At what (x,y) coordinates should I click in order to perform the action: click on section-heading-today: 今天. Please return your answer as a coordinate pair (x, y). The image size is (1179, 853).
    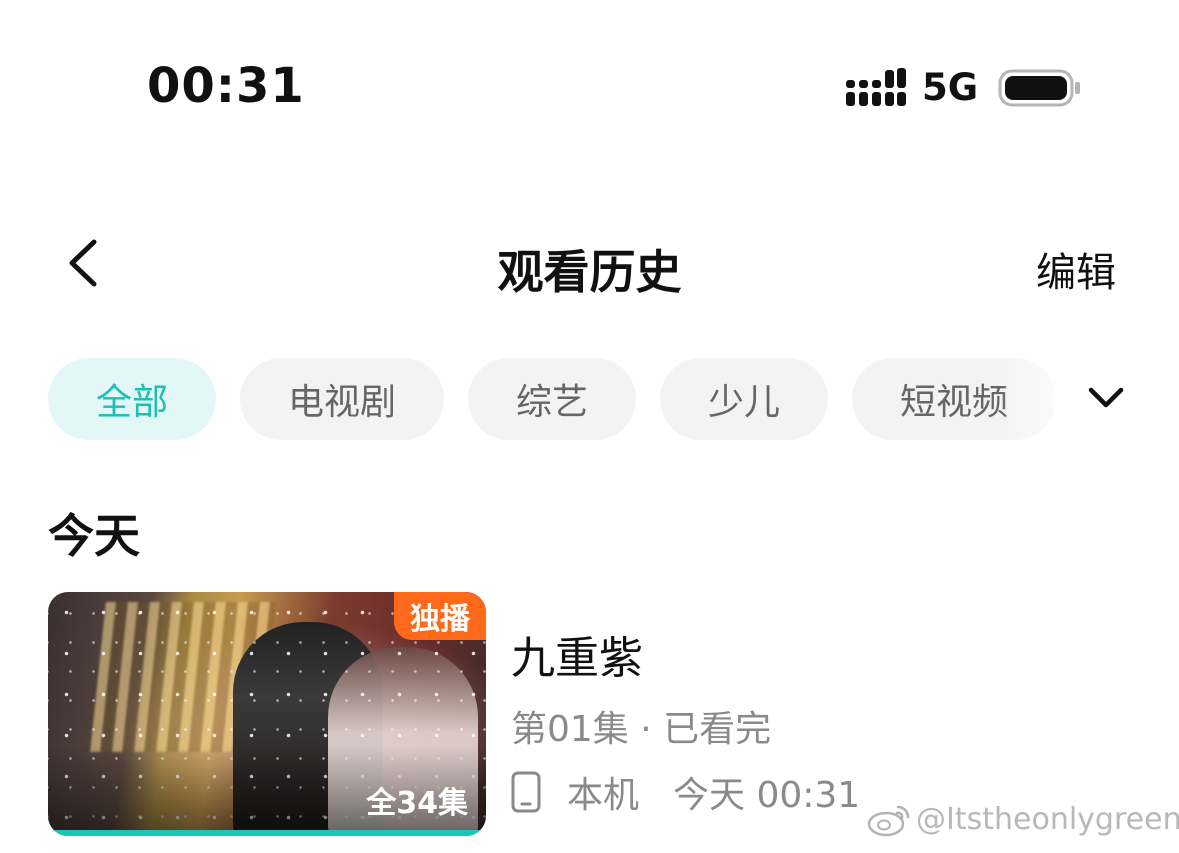
    Looking at the image, I should click on (94, 536).